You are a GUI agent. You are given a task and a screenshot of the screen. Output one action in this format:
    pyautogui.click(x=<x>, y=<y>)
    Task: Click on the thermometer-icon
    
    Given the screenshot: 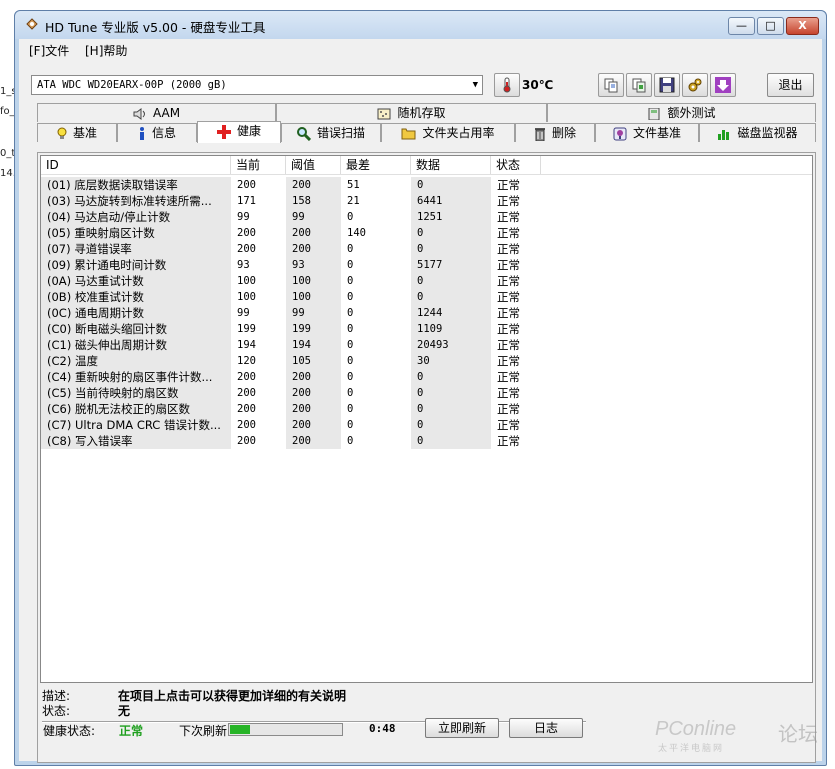 What is the action you would take?
    pyautogui.click(x=507, y=85)
    